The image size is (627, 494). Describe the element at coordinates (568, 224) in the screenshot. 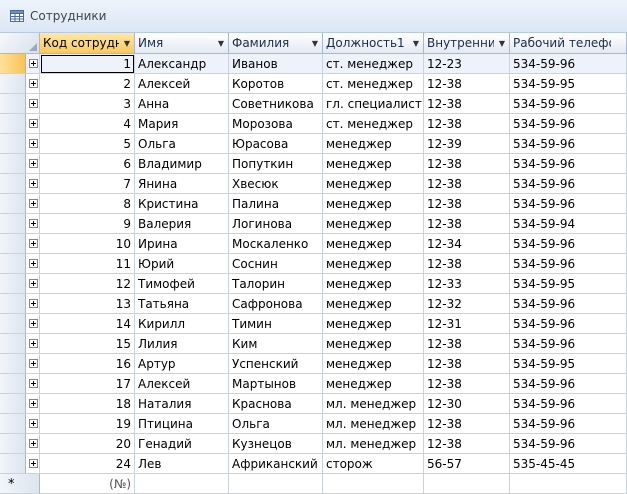

I see `table-cell: 534-59-94` at that location.